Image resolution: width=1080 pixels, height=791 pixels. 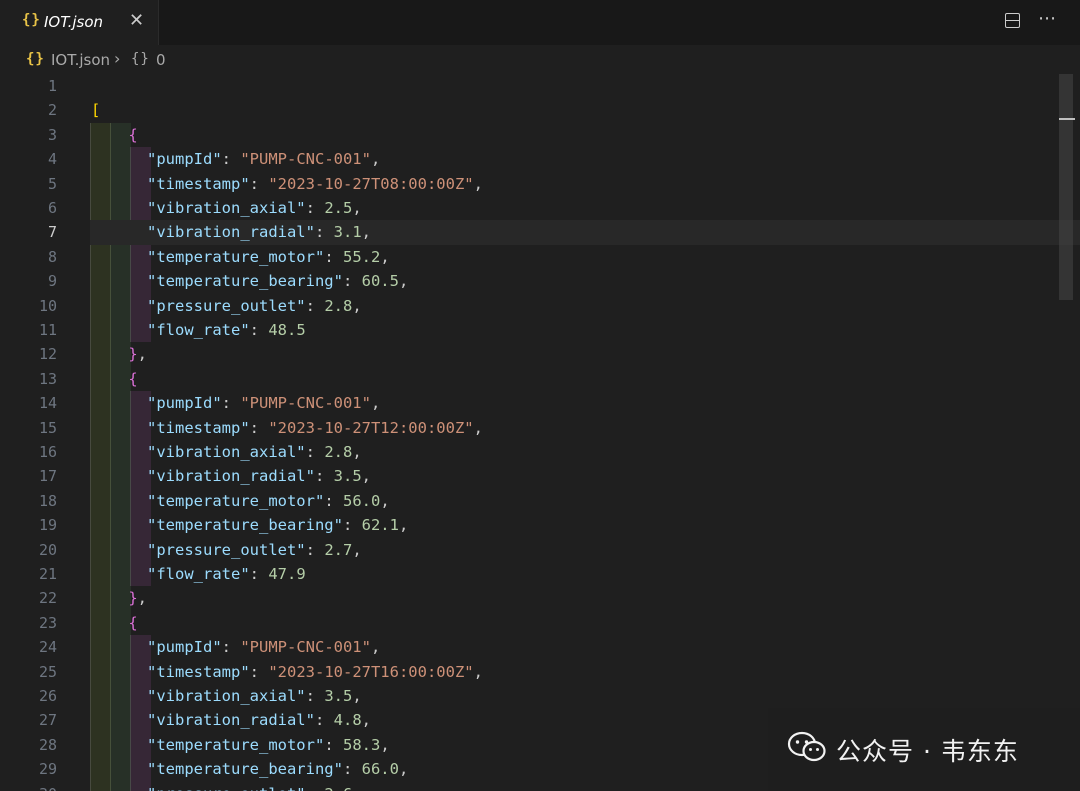 I want to click on watermark-text: 公众号 · 韦东东, so click(x=927, y=751).